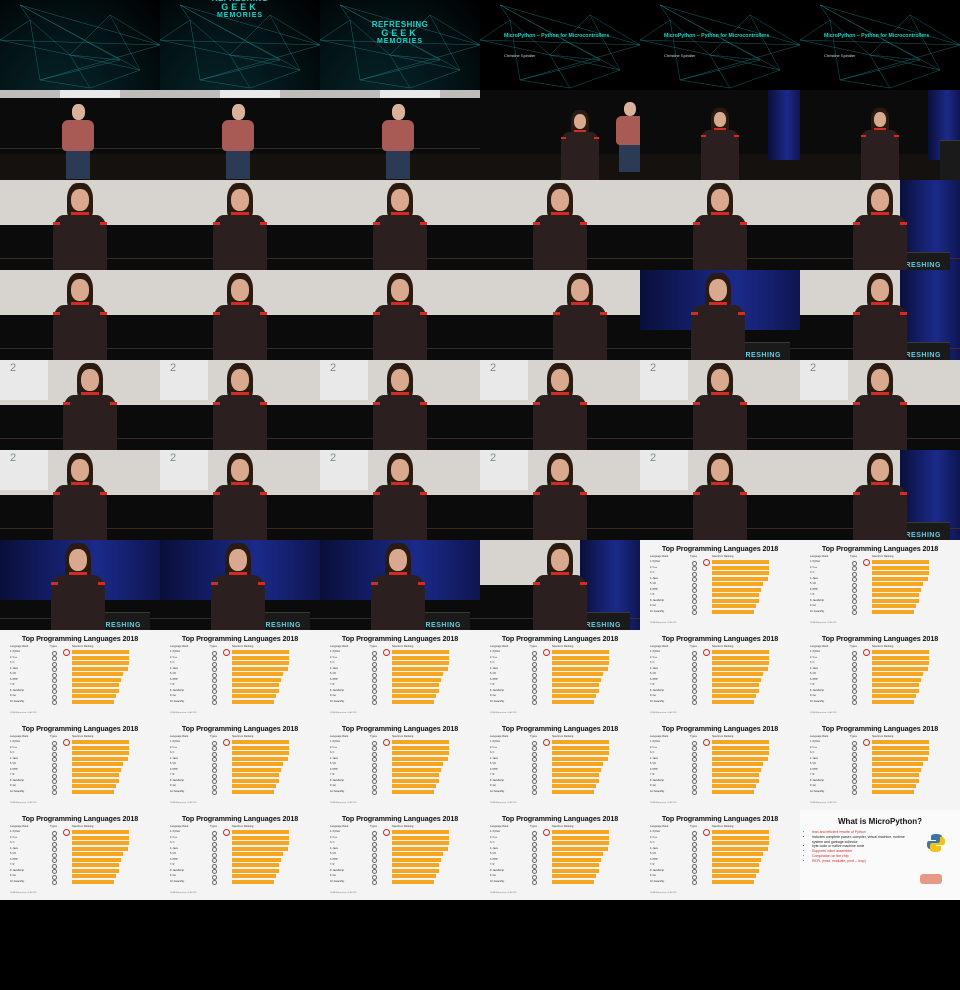 This screenshot has width=960, height=990. What do you see at coordinates (13, 695) in the screenshot?
I see `language-label: 9. Go` at bounding box center [13, 695].